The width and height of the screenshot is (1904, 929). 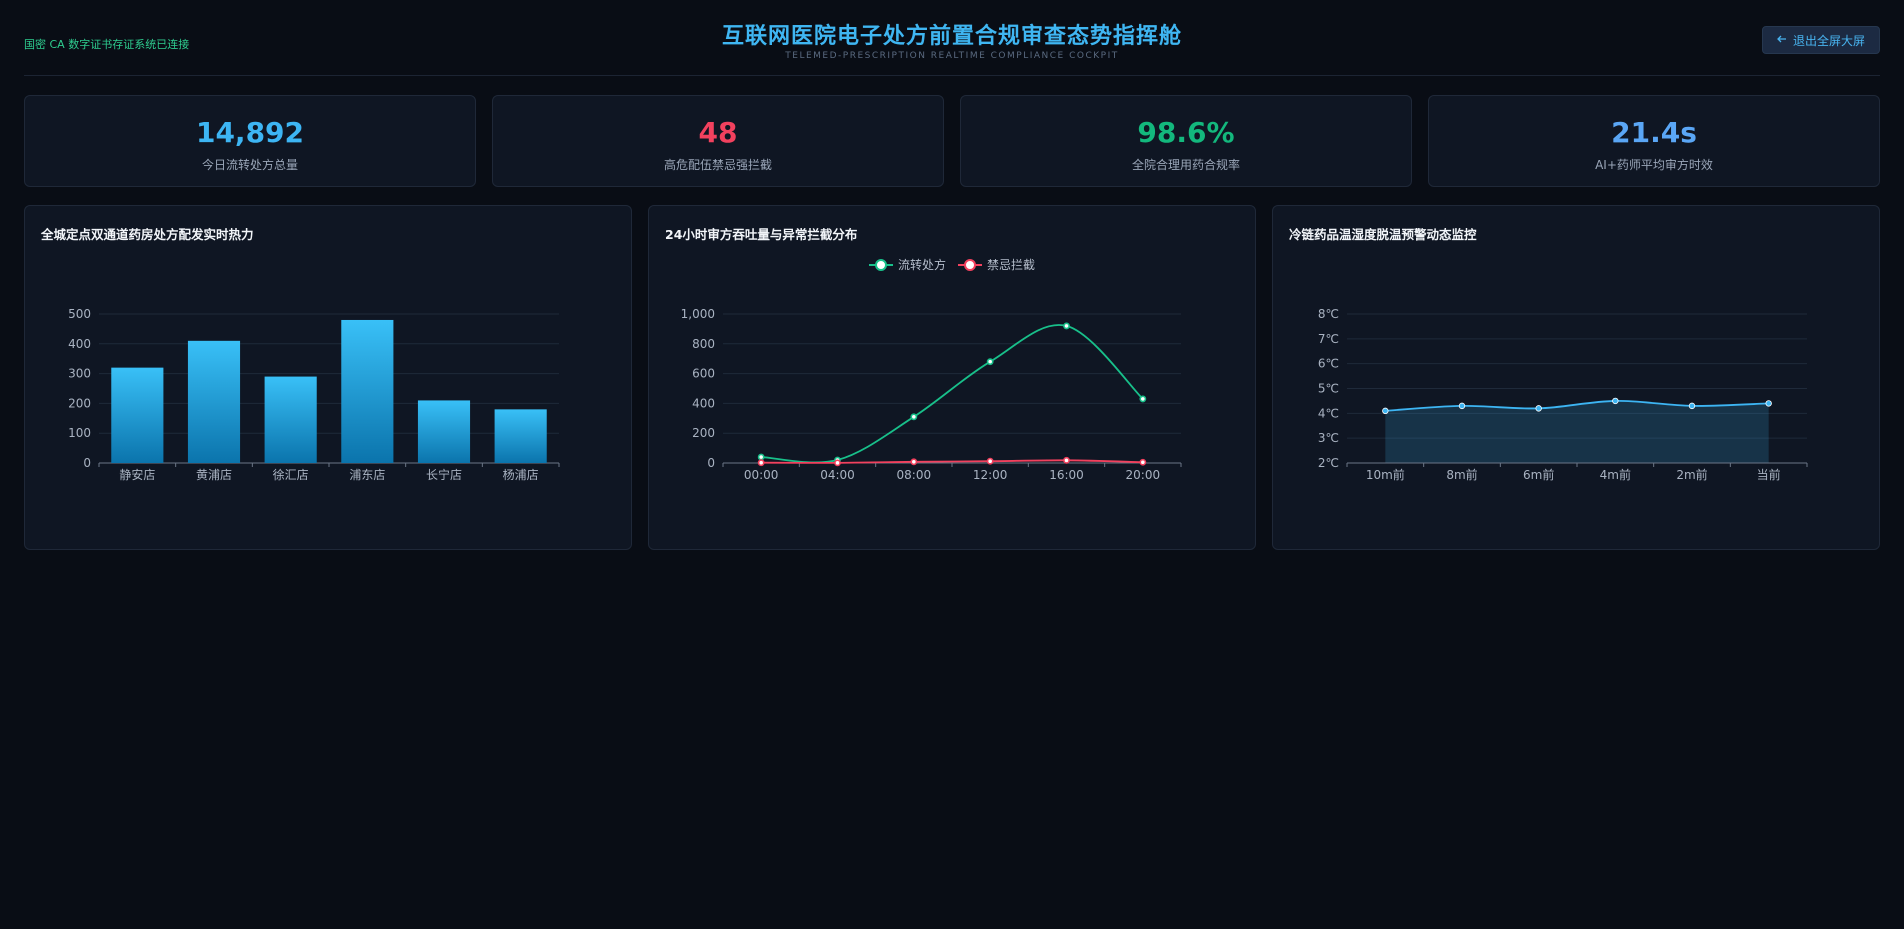 What do you see at coordinates (79, 374) in the screenshot?
I see `y-tick-label: 300` at bounding box center [79, 374].